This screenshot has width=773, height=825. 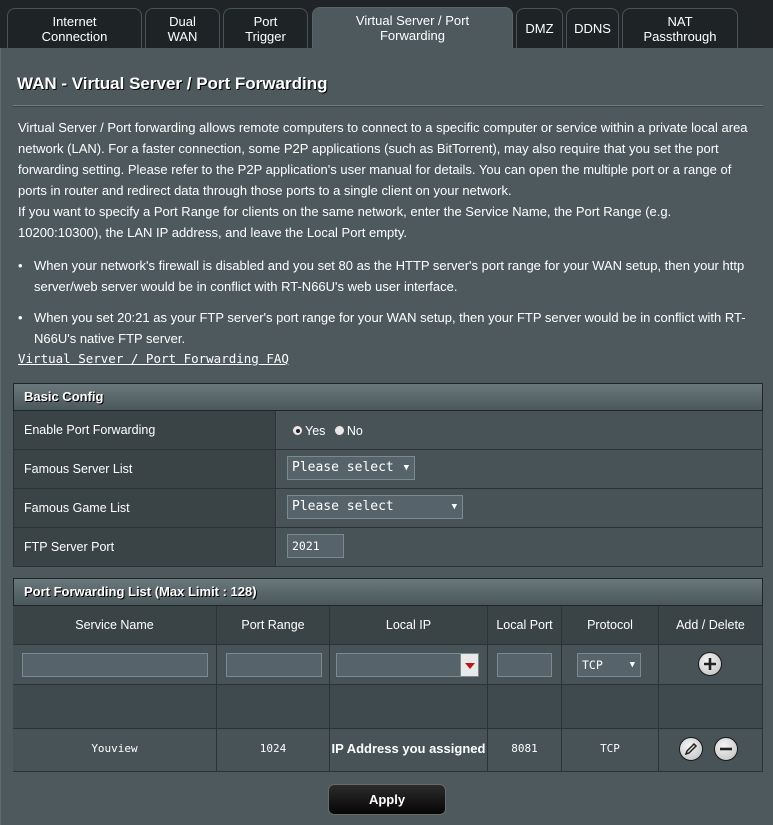 What do you see at coordinates (711, 625) in the screenshot?
I see `col-header-add-delete: Add / Delete` at bounding box center [711, 625].